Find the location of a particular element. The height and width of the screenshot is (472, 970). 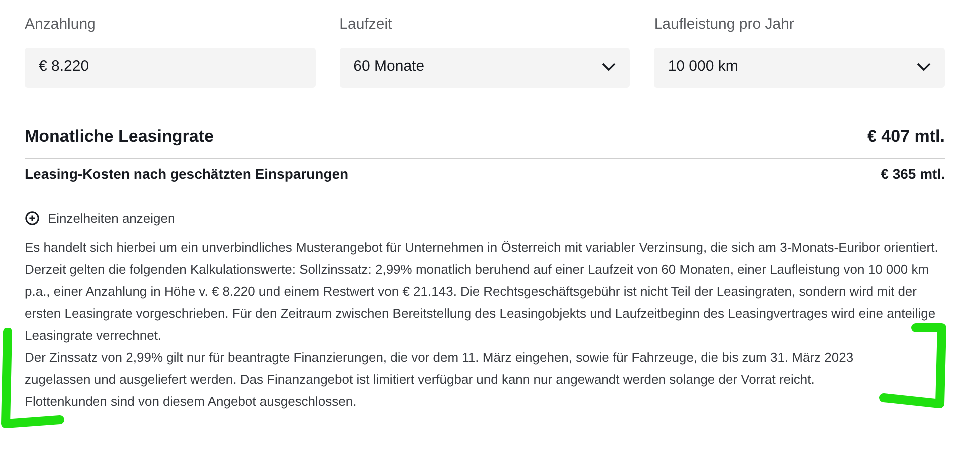

field-label: Anzahlung is located at coordinates (61, 25).